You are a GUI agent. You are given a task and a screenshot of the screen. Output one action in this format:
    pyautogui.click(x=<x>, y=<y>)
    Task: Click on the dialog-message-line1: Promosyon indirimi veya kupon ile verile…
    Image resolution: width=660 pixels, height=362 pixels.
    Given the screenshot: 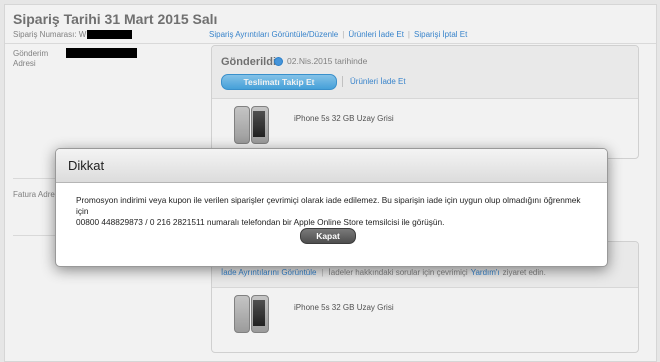 What is the action you would take?
    pyautogui.click(x=328, y=205)
    